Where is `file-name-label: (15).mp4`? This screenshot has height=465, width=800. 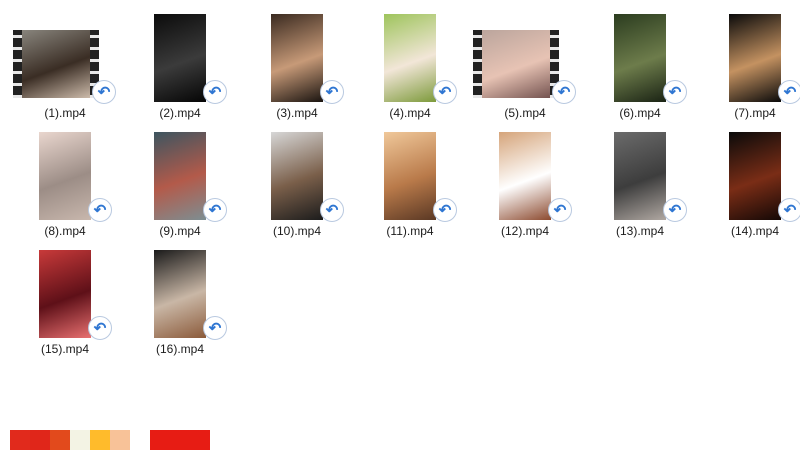
file-name-label: (15).mp4 is located at coordinates (65, 349).